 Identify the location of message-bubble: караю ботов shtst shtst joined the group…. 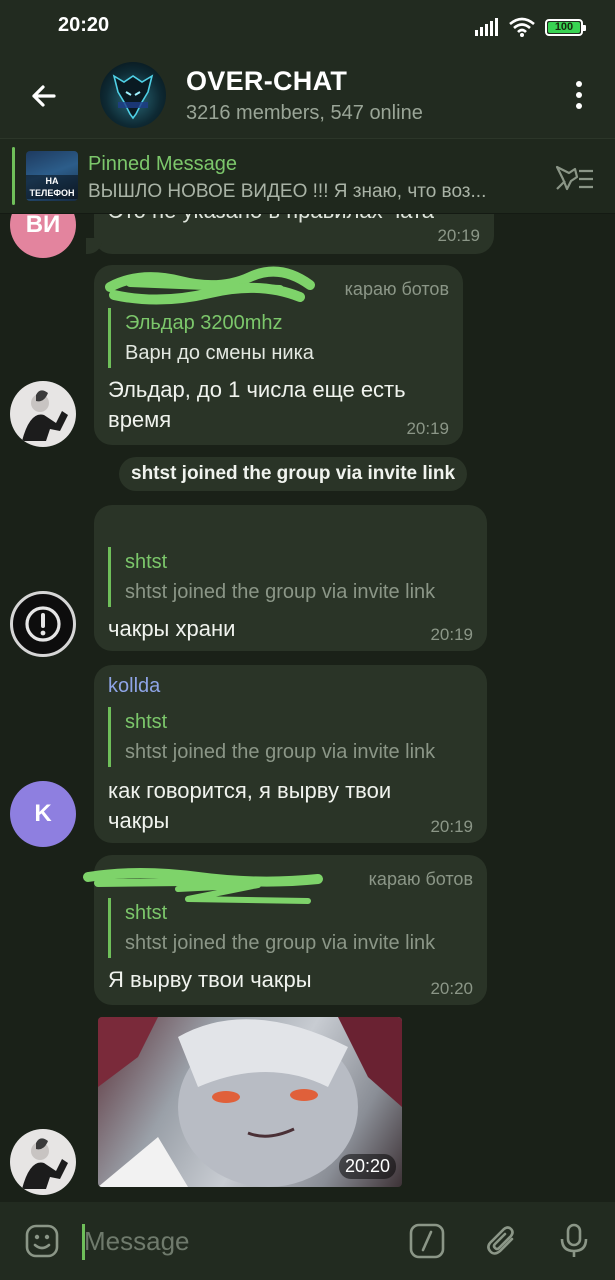
(285, 930).